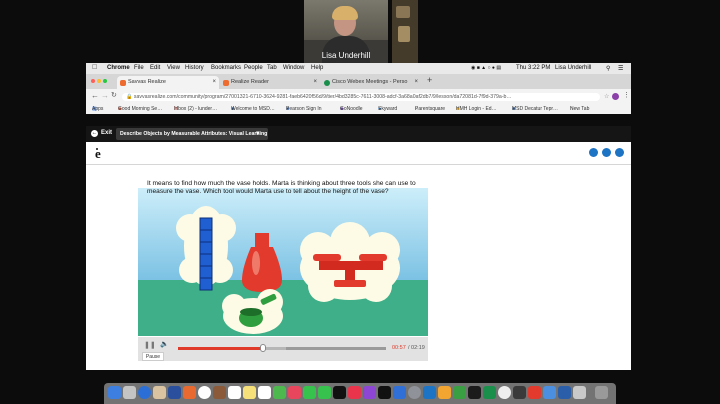  I want to click on downloads-icon, so click(579, 392).